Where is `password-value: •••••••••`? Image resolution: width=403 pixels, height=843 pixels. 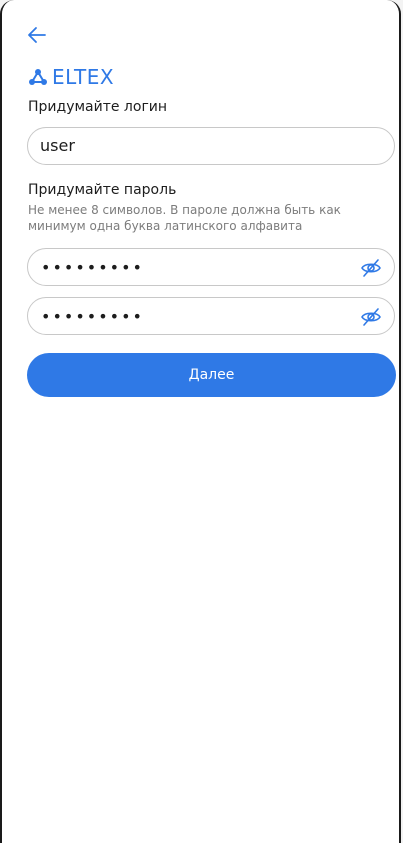 password-value: ••••••••• is located at coordinates (92, 267).